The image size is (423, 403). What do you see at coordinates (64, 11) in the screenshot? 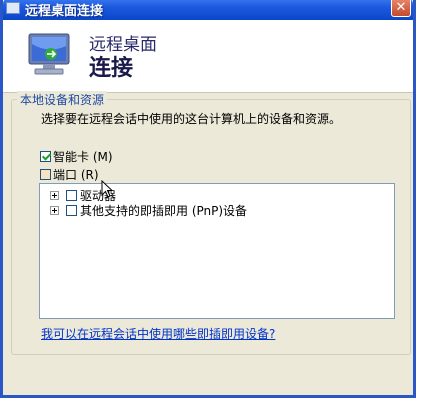
I see `window-title: 远程桌面连接` at bounding box center [64, 11].